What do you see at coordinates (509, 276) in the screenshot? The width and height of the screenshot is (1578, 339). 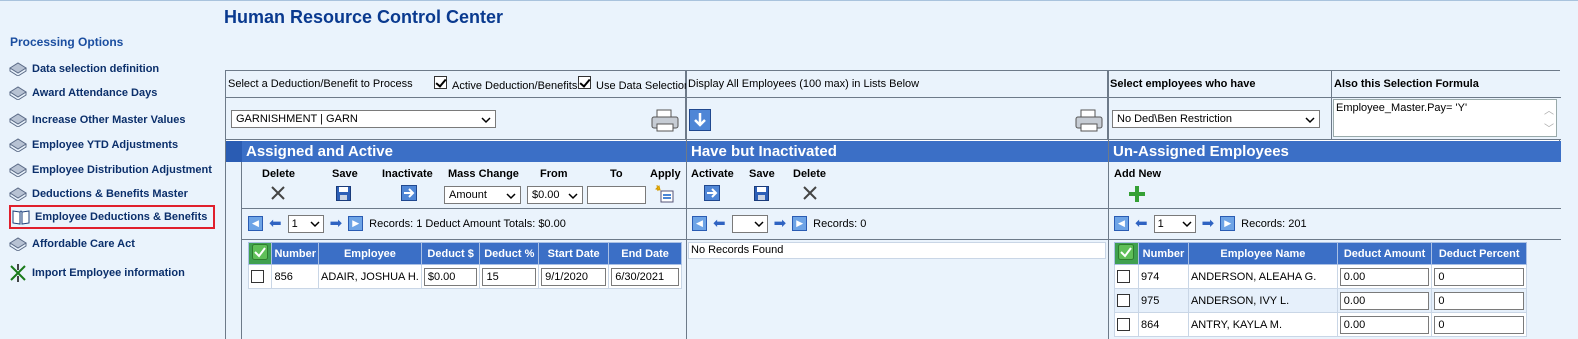 I see `deduct-percent-input: 15` at bounding box center [509, 276].